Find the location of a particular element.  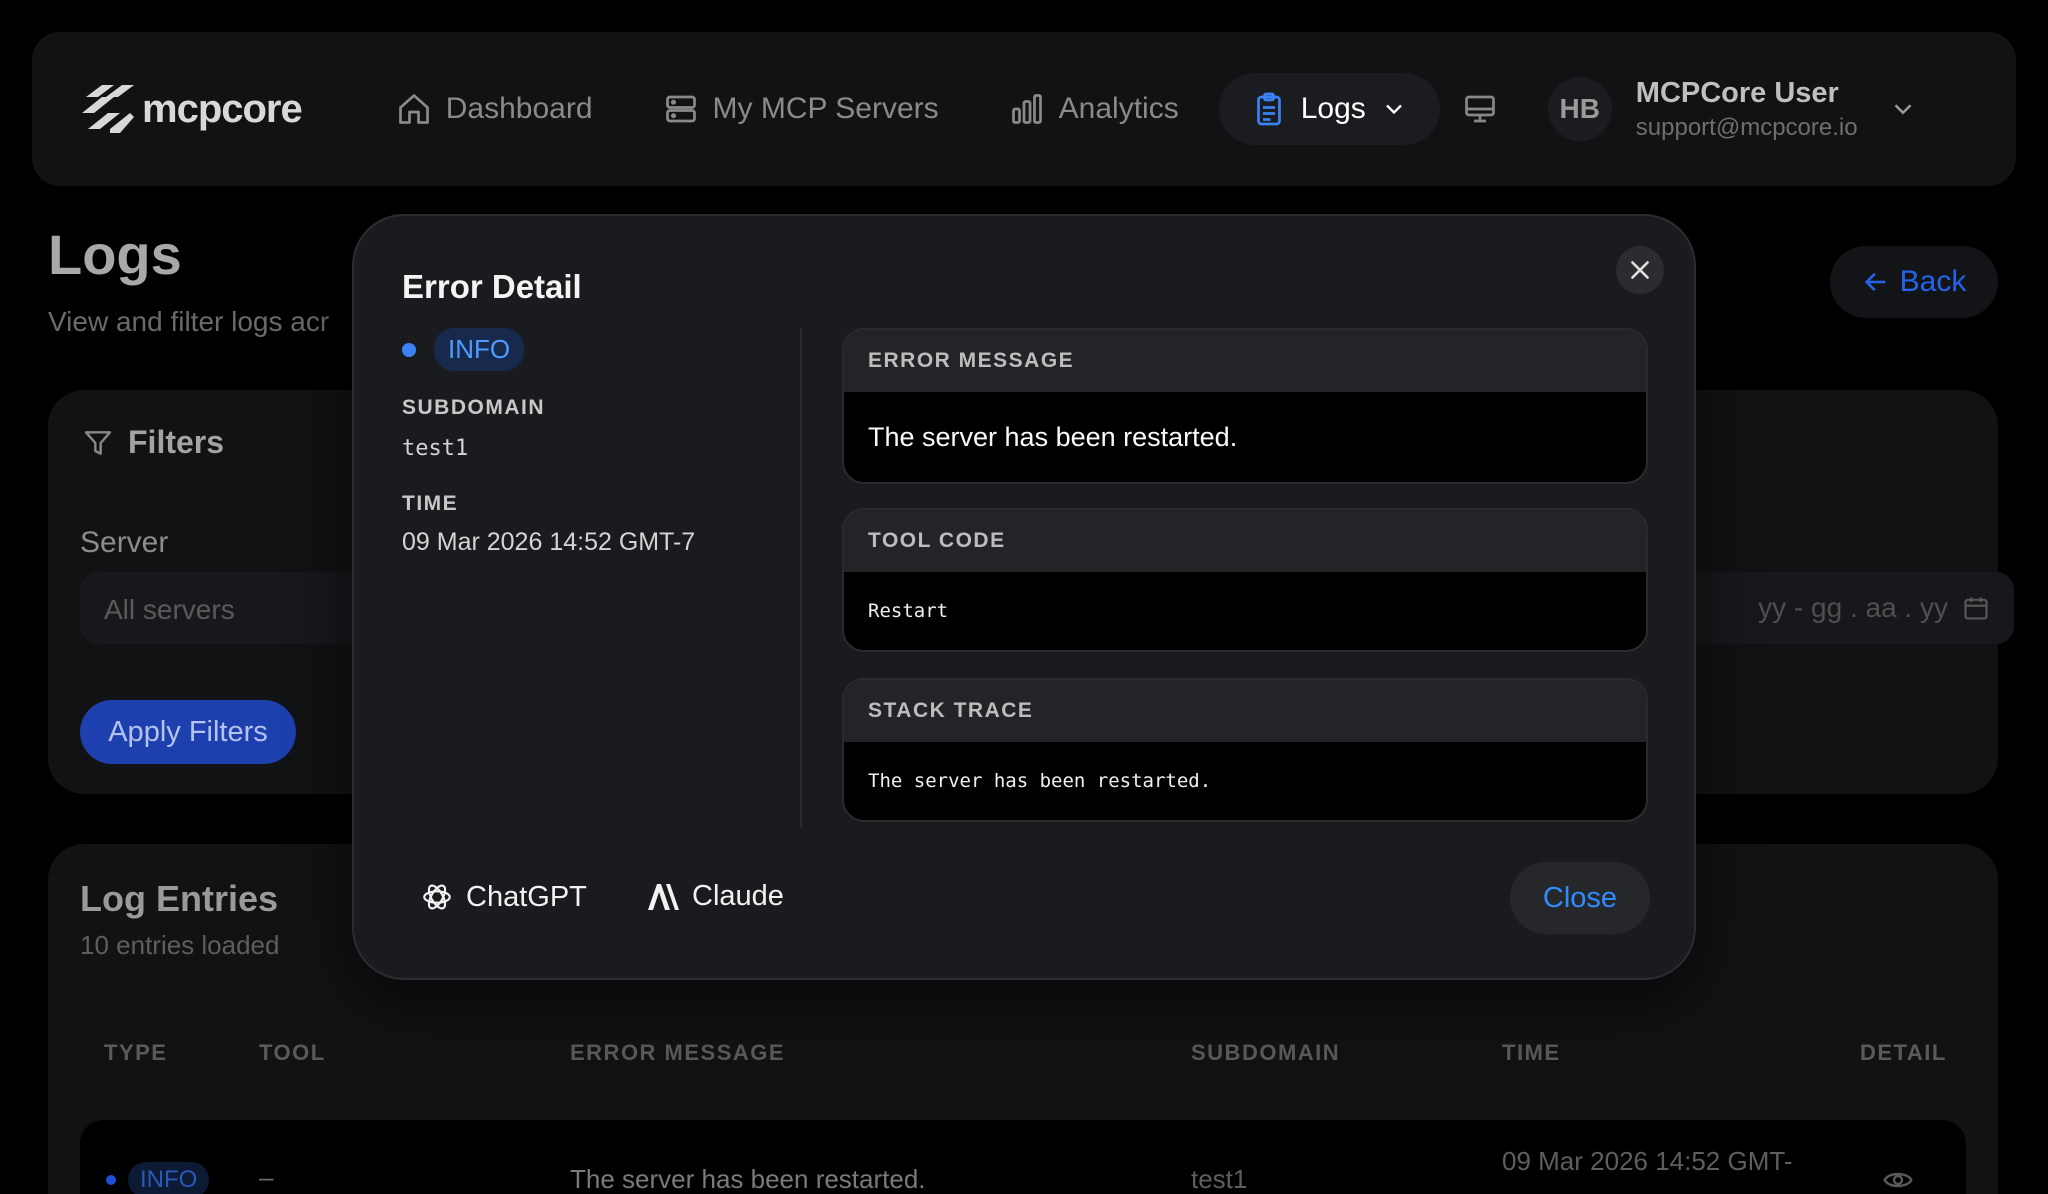

avatar: HB is located at coordinates (1579, 109).